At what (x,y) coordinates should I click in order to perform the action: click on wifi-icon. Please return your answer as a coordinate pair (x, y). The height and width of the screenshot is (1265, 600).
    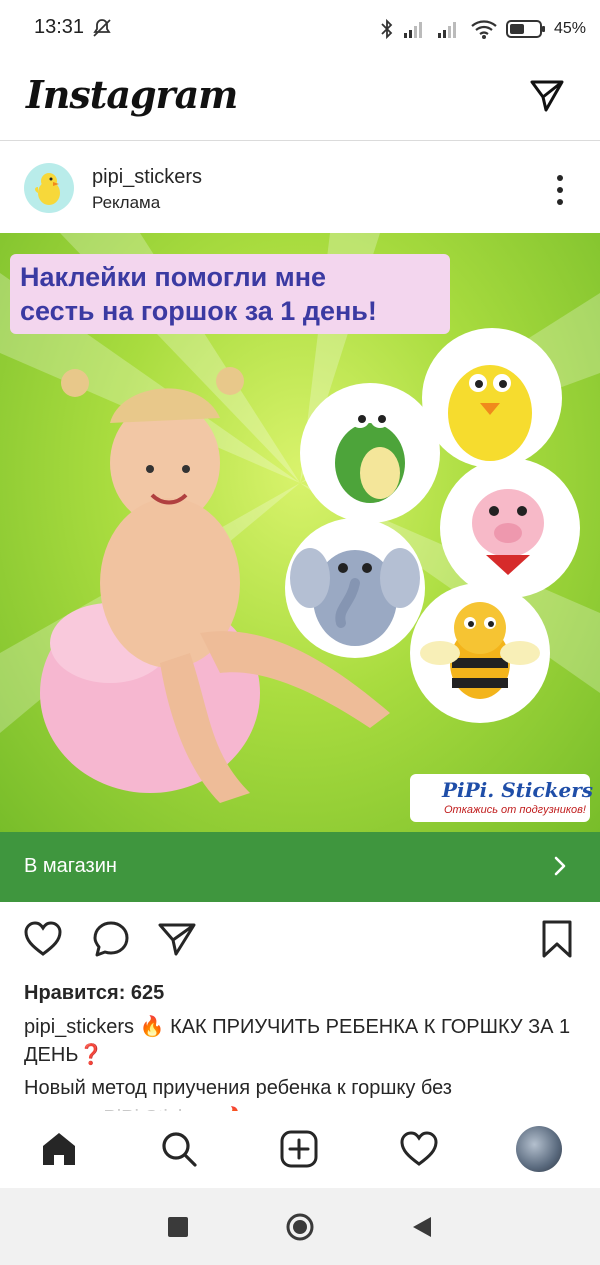
    Looking at the image, I should click on (484, 29).